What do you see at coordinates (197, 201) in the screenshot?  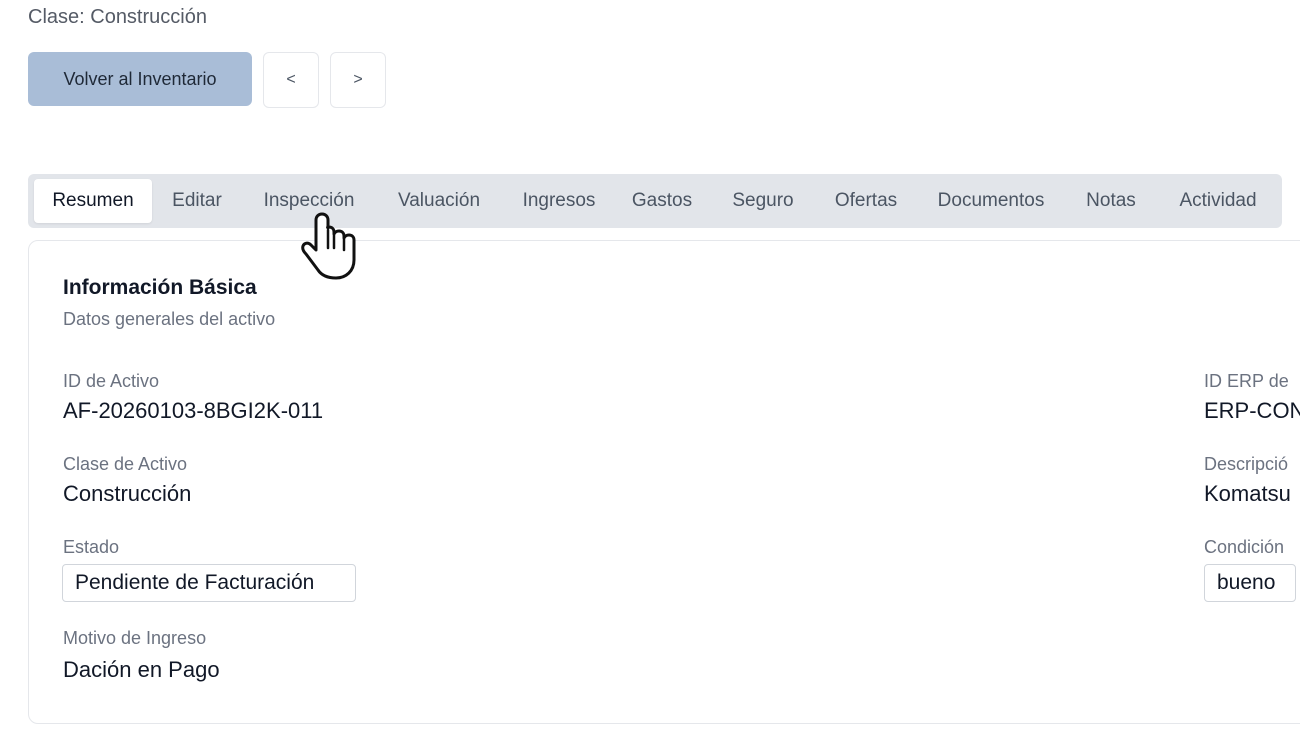 I see `tab-editar: Editar` at bounding box center [197, 201].